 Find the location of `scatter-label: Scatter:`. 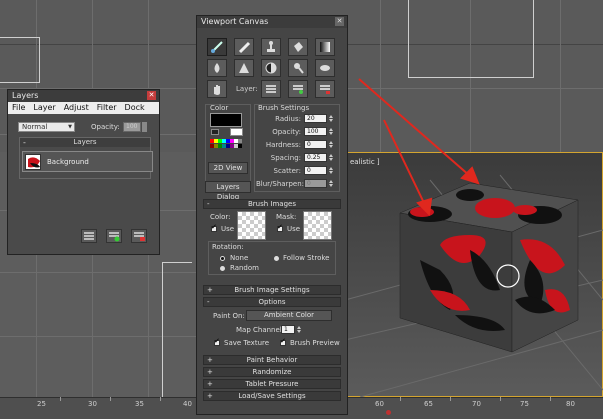

scatter-label: Scatter: is located at coordinates (287, 171).